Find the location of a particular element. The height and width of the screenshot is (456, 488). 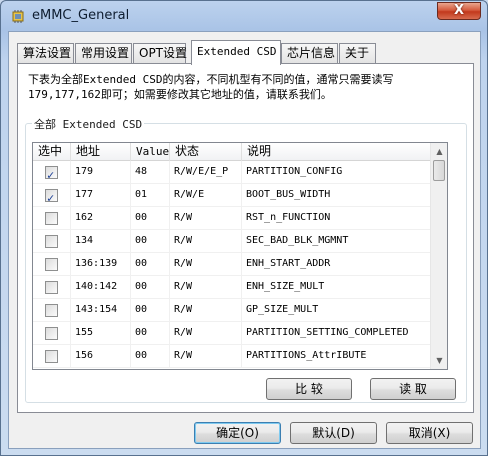

address-cell: 140:142 is located at coordinates (101, 287).